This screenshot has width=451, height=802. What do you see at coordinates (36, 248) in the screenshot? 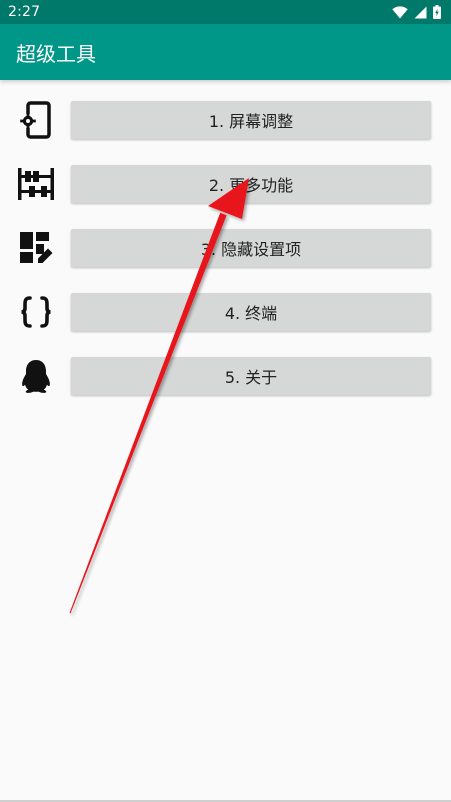
I see `dashboard-edit-icon` at bounding box center [36, 248].